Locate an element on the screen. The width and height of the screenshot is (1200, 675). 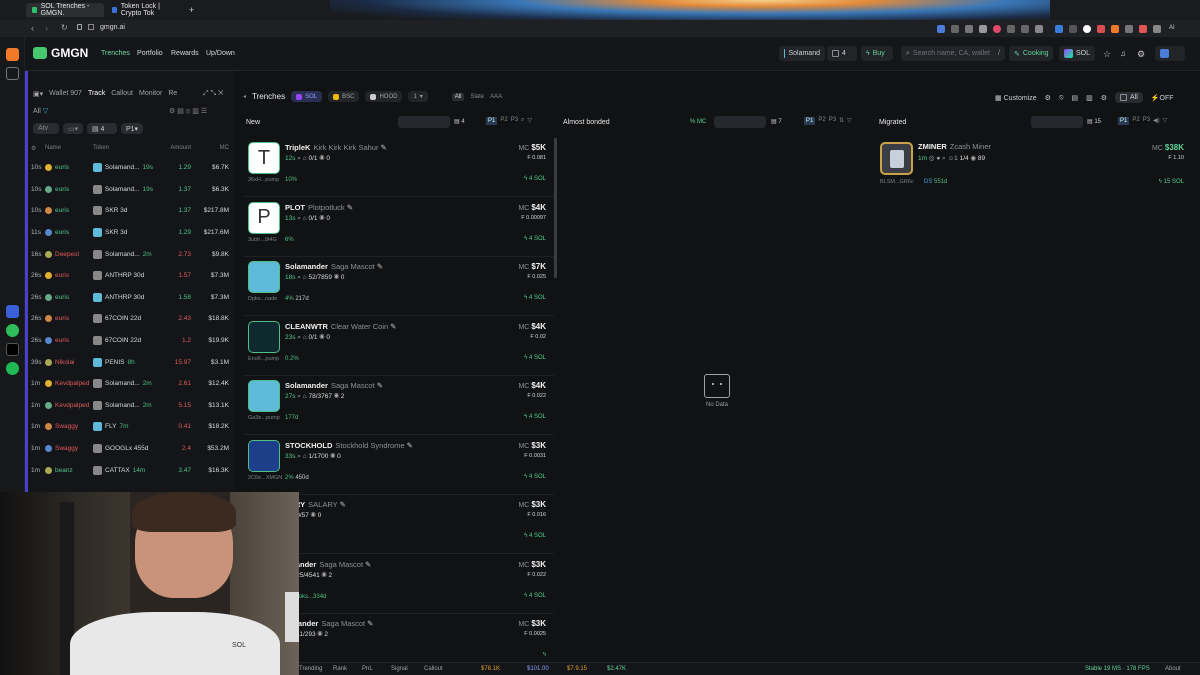
trade-row: 16s Deepest Solamand... 2m 2.73 $9.8K is located at coordinates (130, 254).